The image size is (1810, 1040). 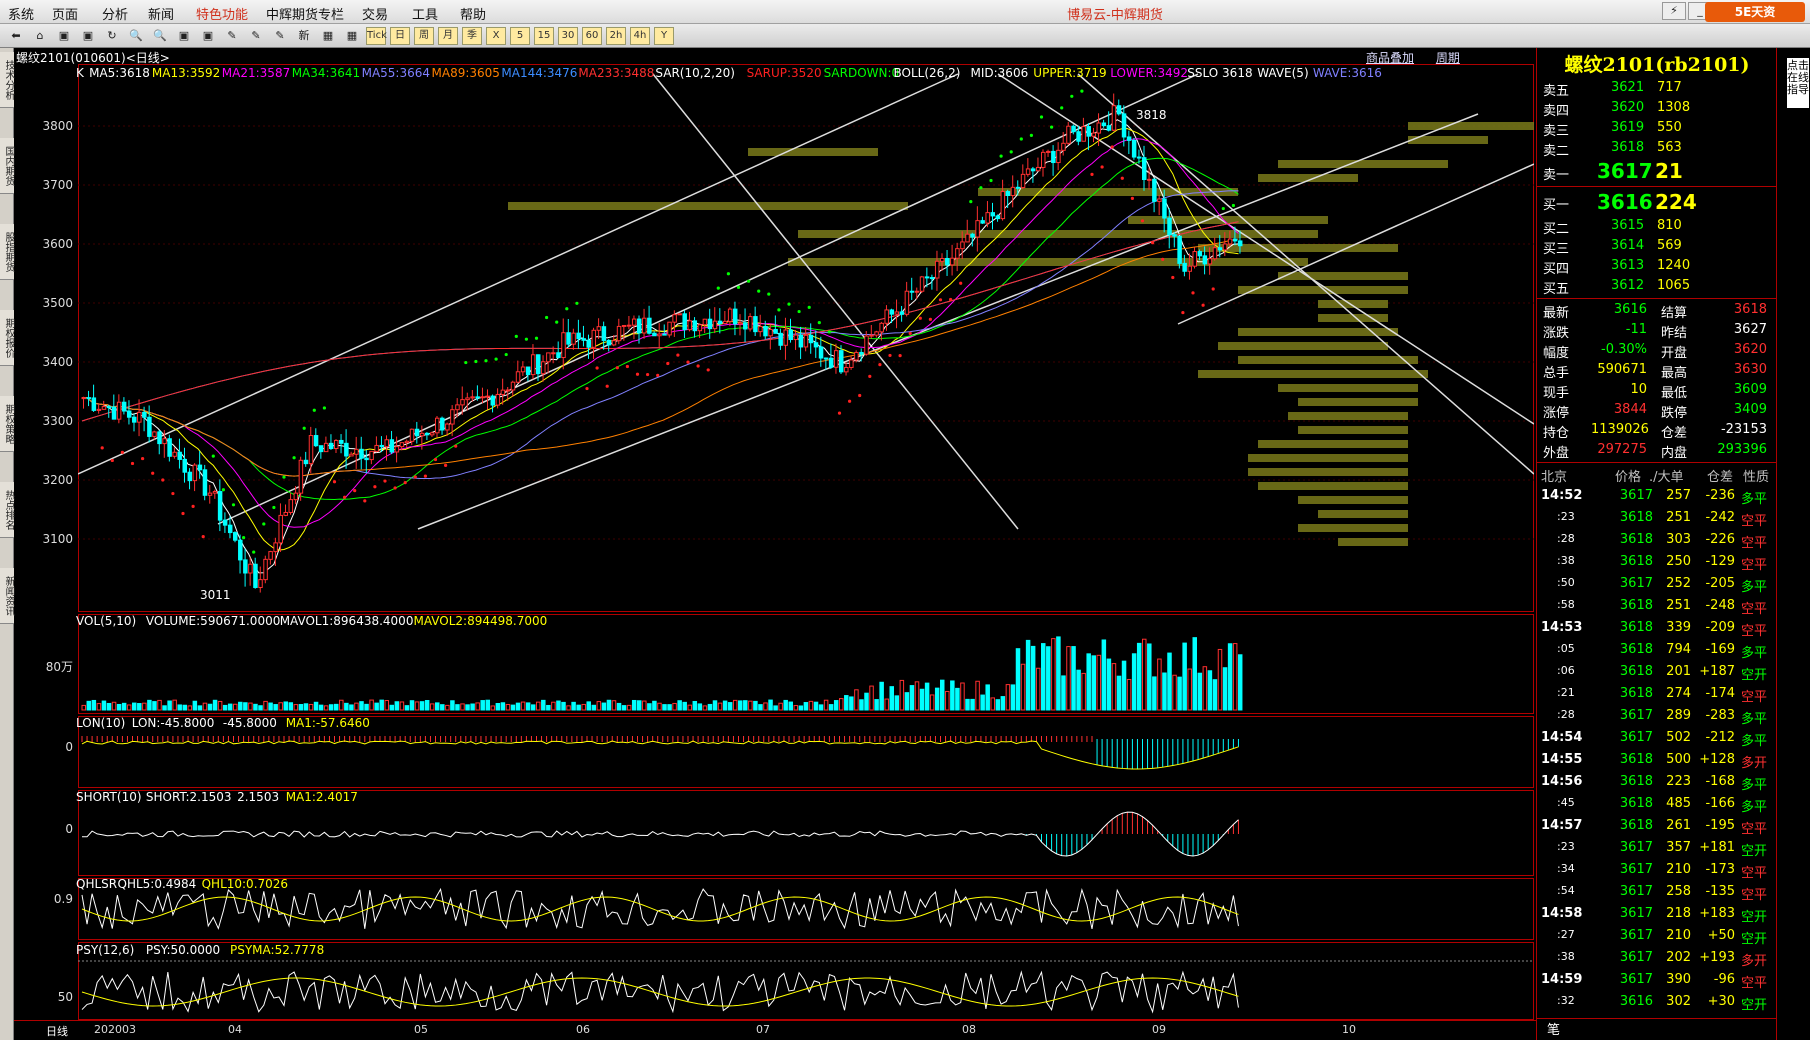 I want to click on left-tab: 技术分析, so click(x=7, y=80).